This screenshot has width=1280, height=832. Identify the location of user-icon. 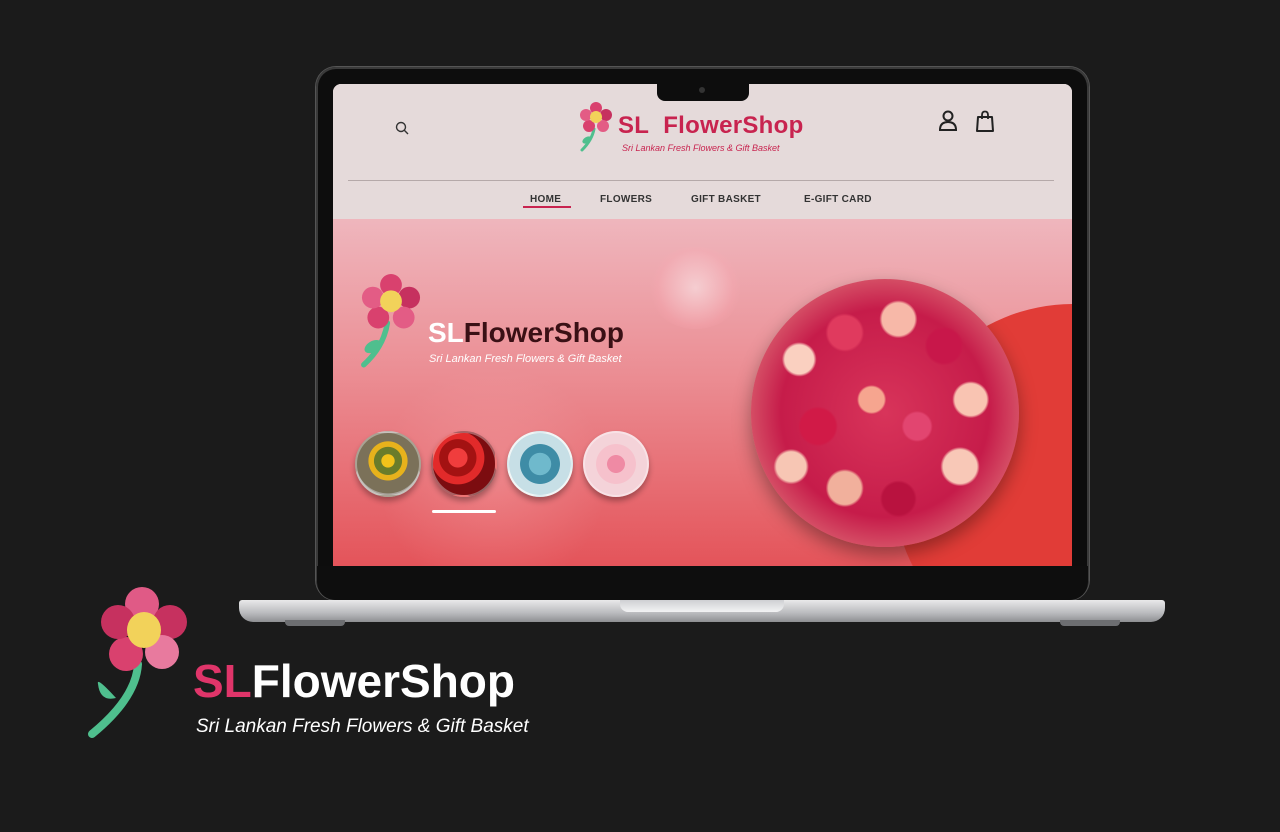
(948, 121).